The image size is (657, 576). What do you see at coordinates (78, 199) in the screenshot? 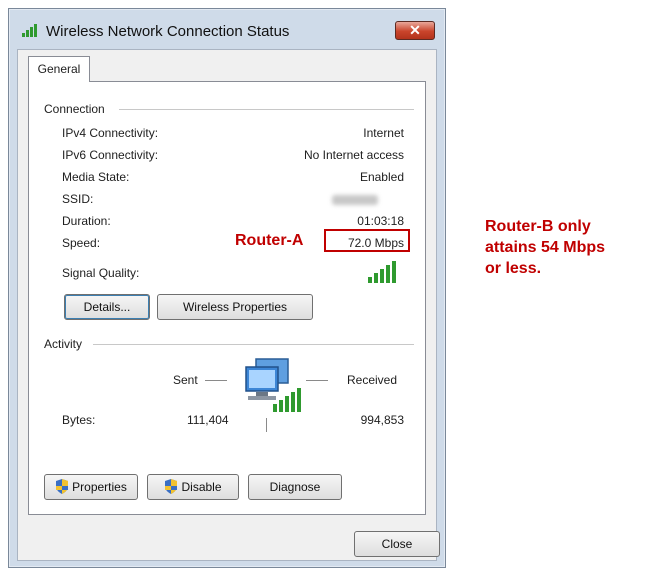
I see `ssid-label: SSID:` at bounding box center [78, 199].